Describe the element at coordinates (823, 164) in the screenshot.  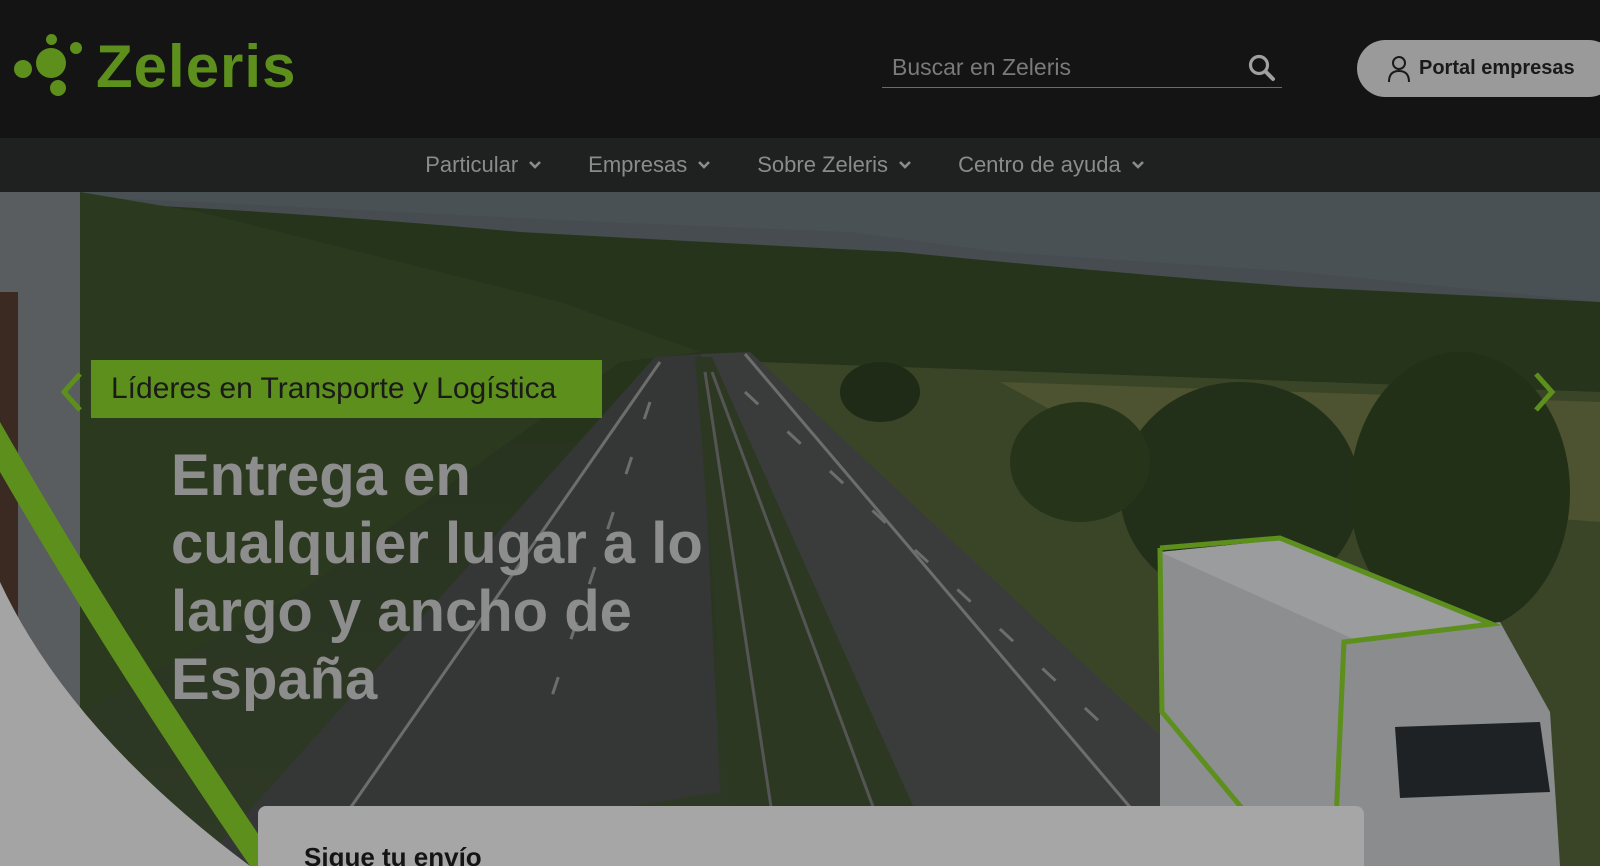
I see `nav-item-label: Sobre Zeleris` at that location.